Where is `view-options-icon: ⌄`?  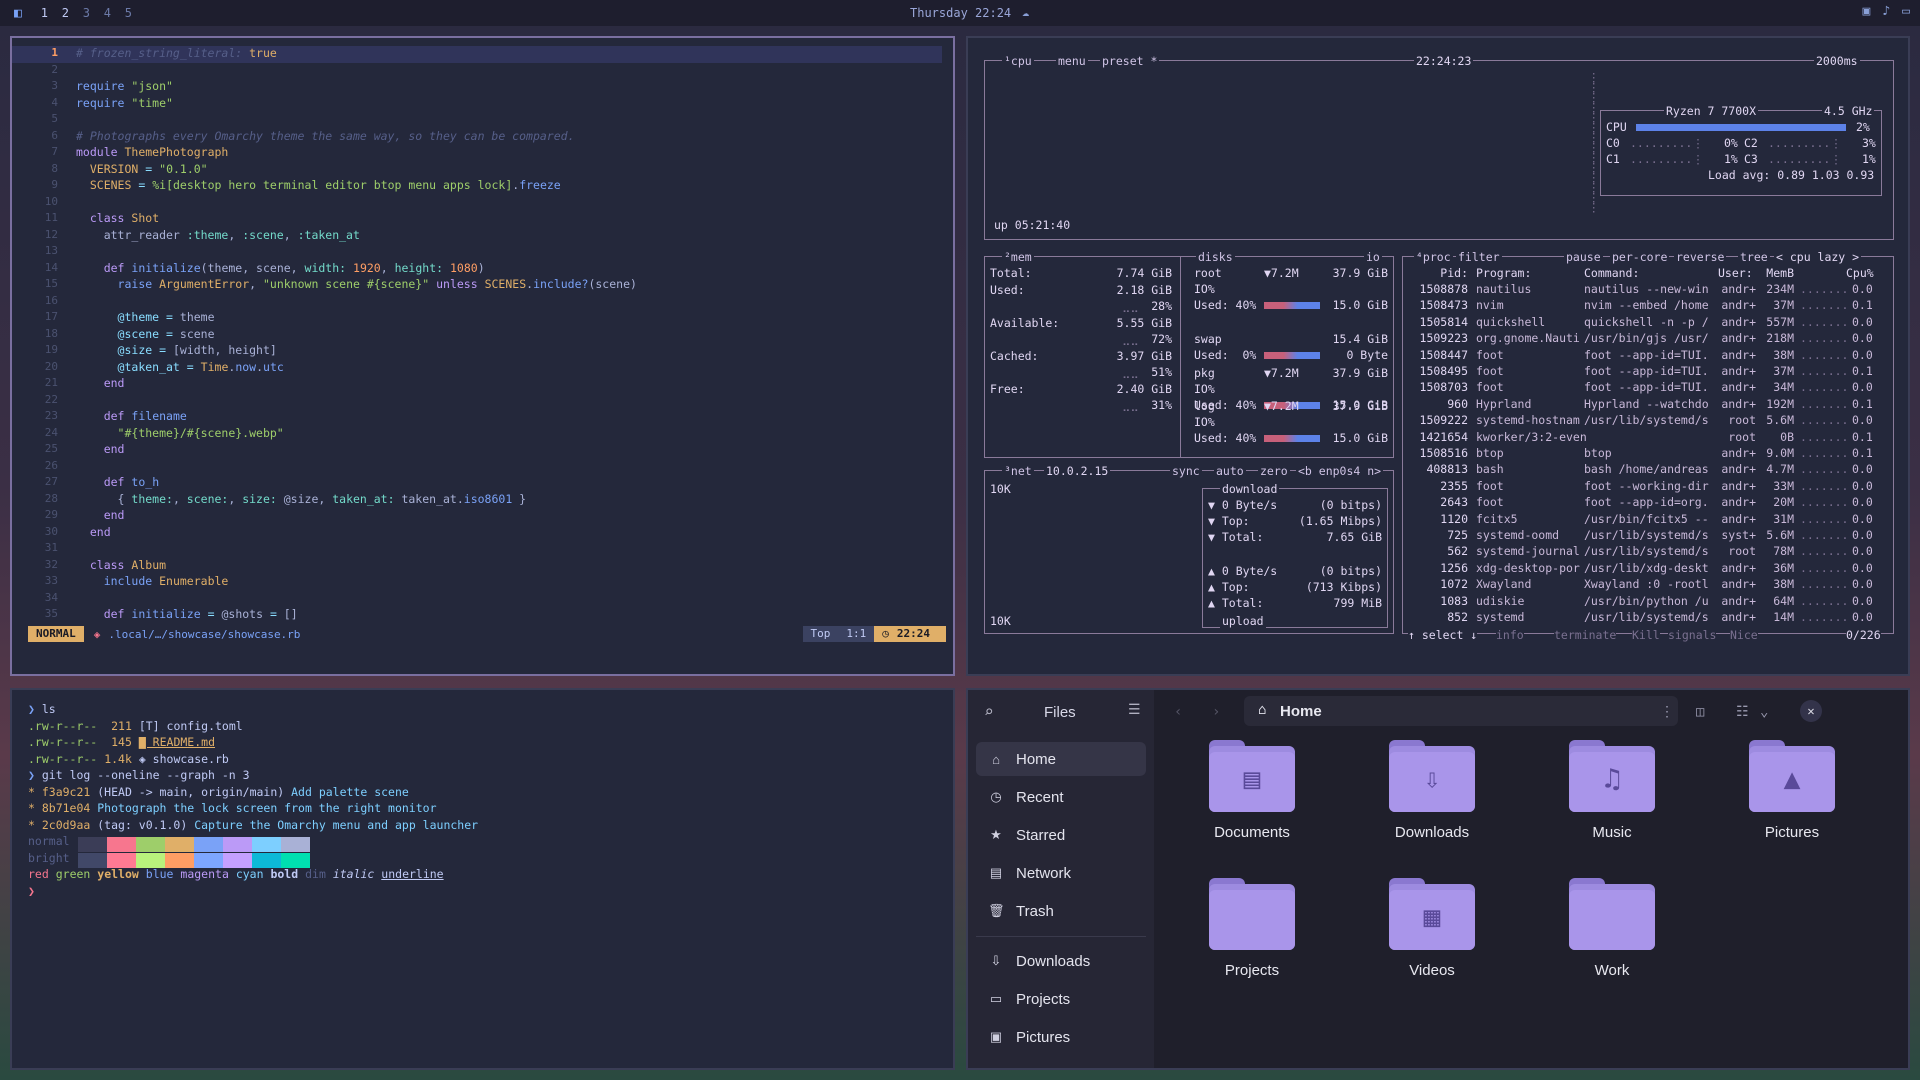
view-options-icon: ⌄ is located at coordinates (1764, 712).